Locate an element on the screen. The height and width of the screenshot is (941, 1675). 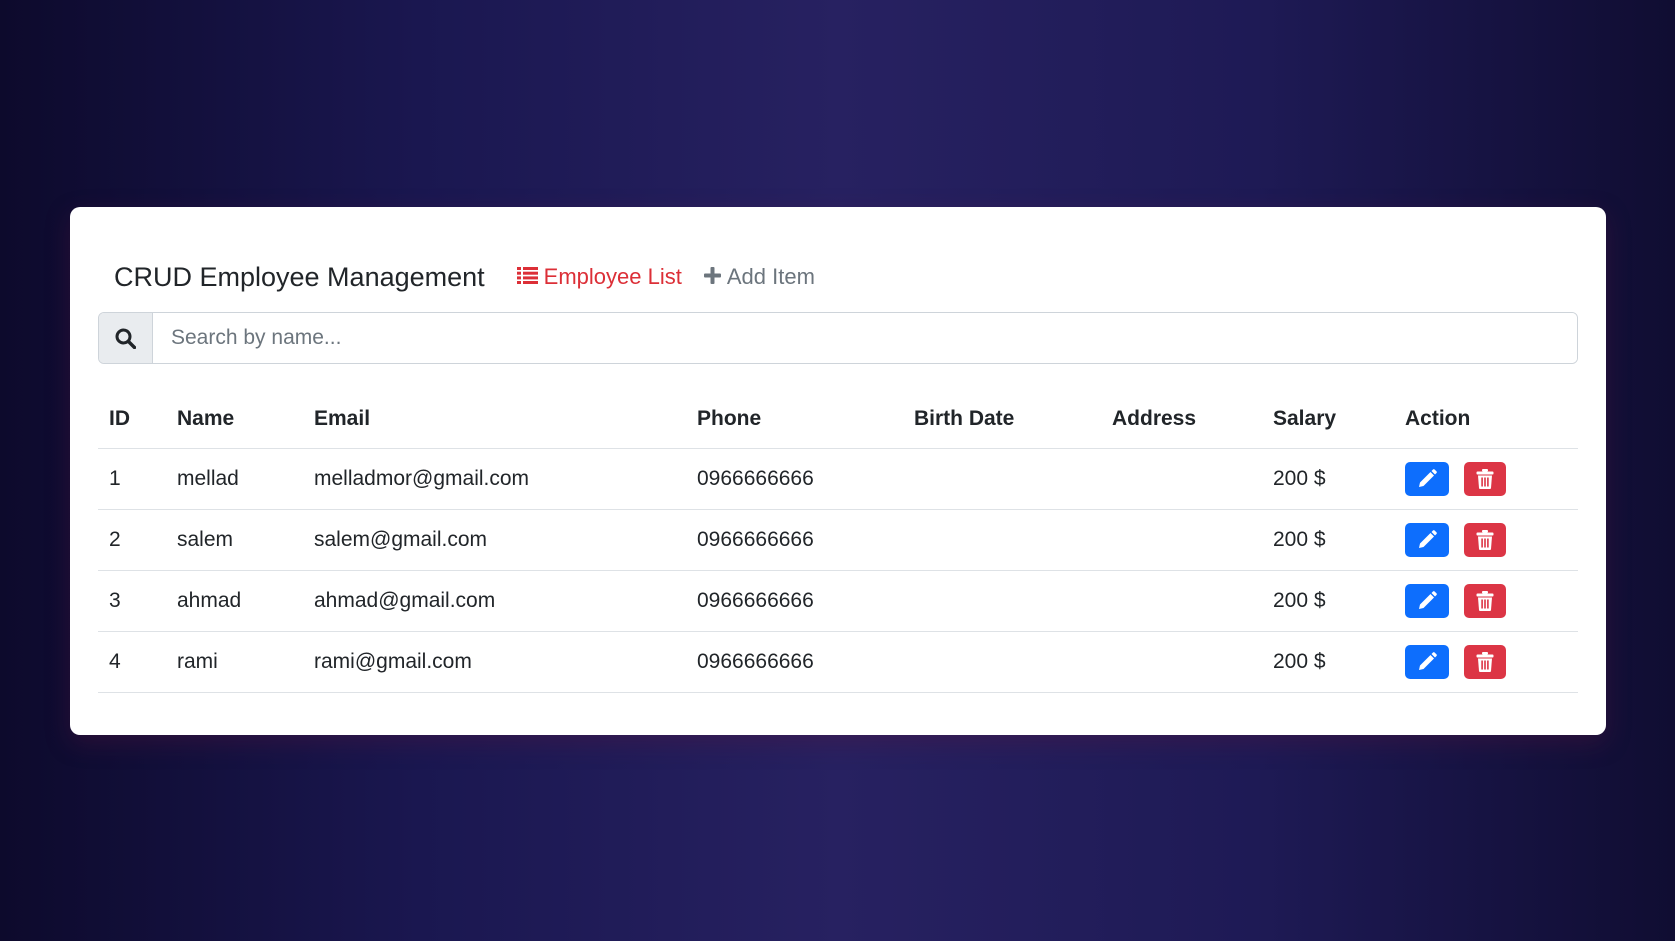
cell-id: 4 is located at coordinates (132, 662).